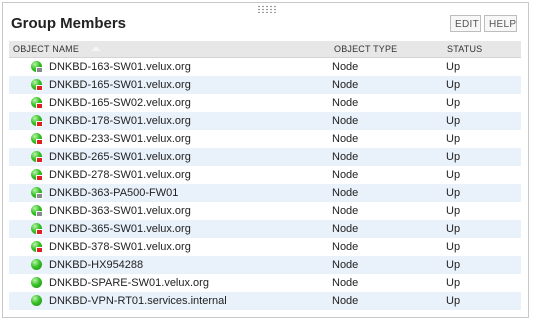 The height and width of the screenshot is (322, 533). What do you see at coordinates (69, 23) in the screenshot?
I see `panel-title: Group Members` at bounding box center [69, 23].